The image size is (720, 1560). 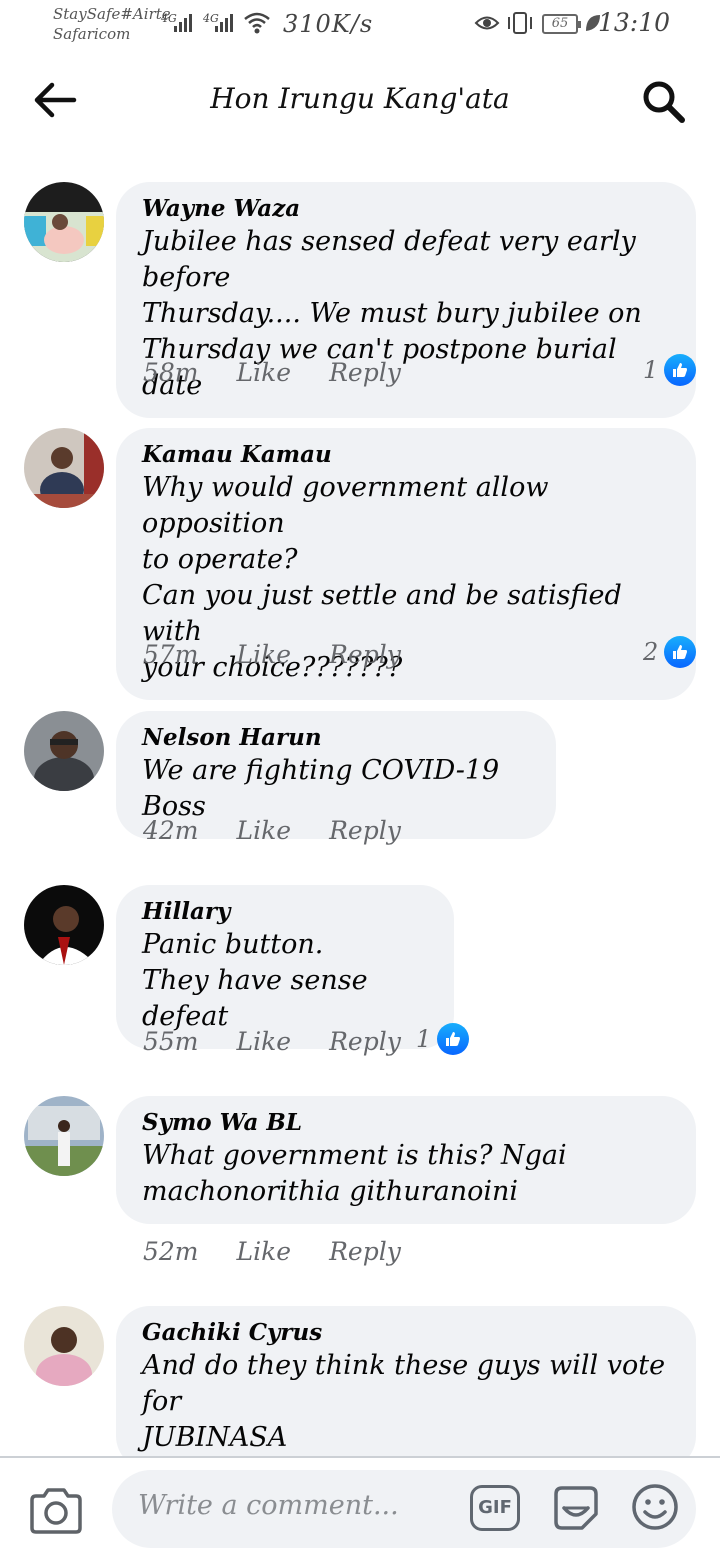 I want to click on wifi-icon, so click(x=257, y=23).